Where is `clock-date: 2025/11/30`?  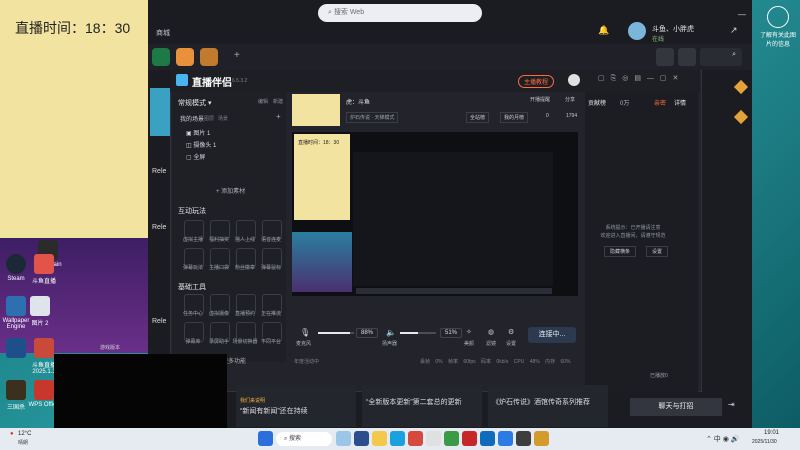 clock-date: 2025/11/30 is located at coordinates (764, 442).